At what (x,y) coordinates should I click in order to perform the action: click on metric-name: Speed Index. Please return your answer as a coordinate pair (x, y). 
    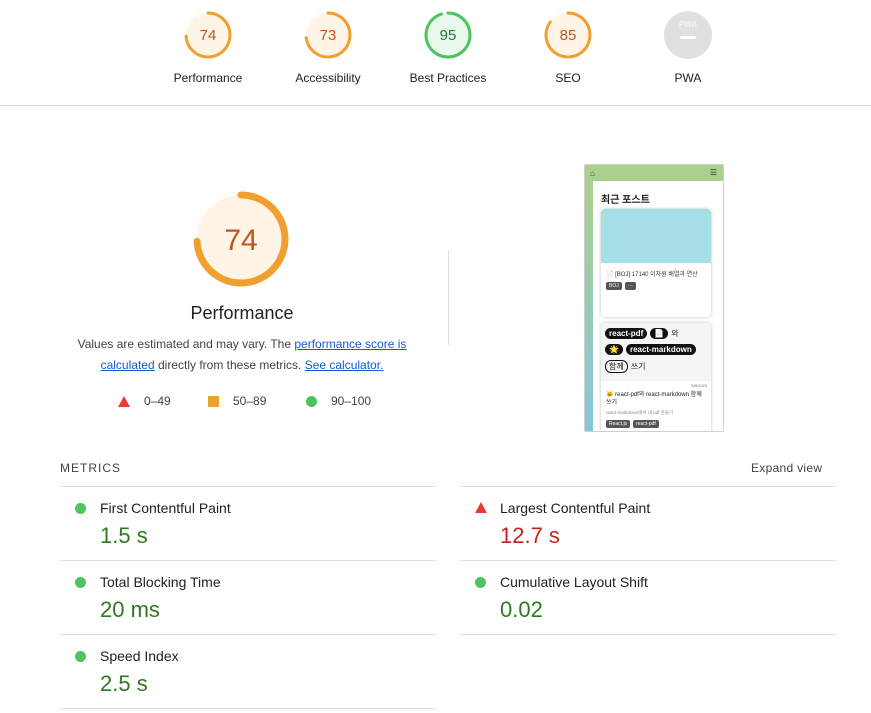
    Looking at the image, I should click on (139, 656).